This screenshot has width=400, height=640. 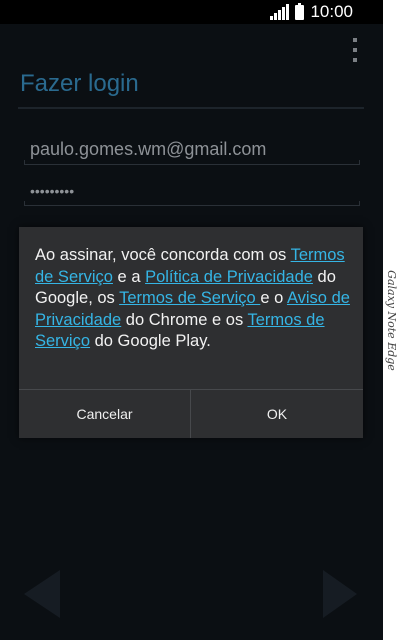 I want to click on cancel-button: Cancelar, so click(x=104, y=414).